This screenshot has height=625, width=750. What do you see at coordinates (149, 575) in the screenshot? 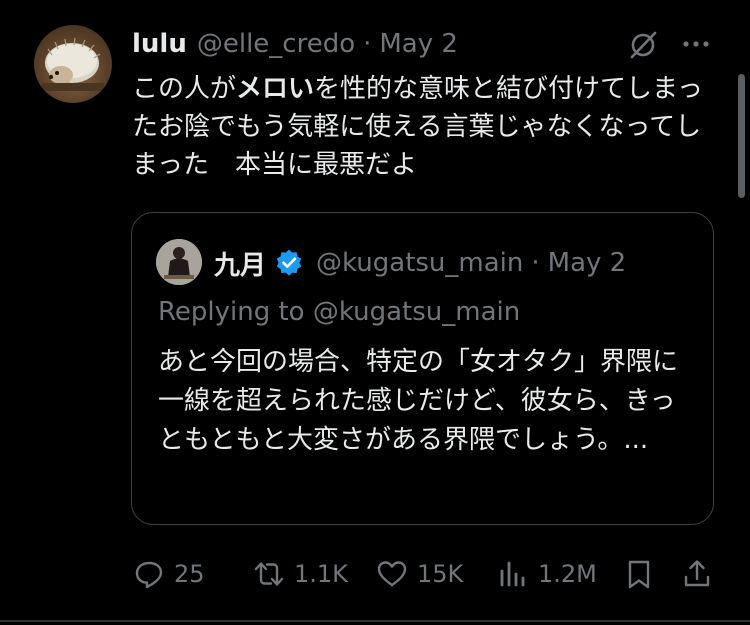
I see `reply-icon` at bounding box center [149, 575].